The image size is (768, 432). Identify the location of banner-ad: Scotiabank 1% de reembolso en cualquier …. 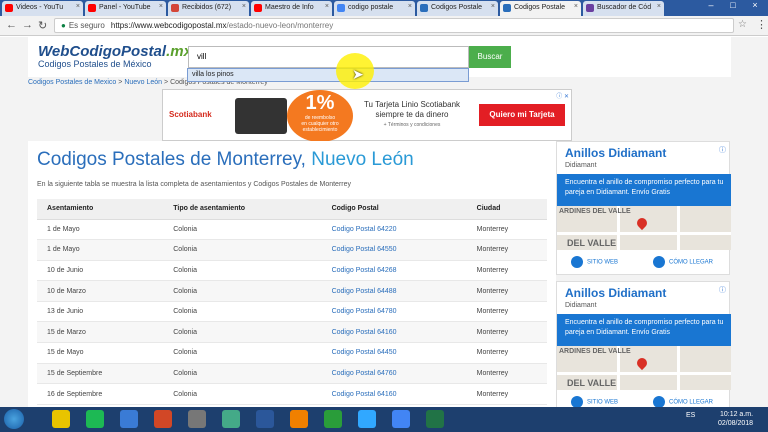
(367, 115).